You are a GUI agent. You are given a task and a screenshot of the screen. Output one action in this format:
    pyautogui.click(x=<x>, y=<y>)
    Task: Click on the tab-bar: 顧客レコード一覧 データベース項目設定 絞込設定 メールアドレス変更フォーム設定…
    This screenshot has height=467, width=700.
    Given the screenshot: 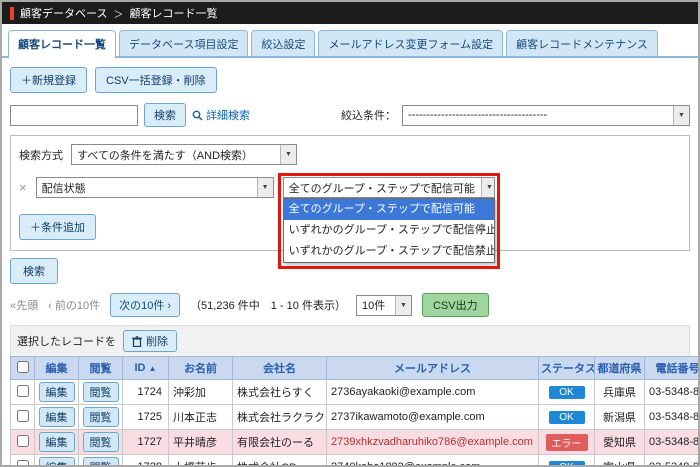 What is the action you would take?
    pyautogui.click(x=350, y=41)
    